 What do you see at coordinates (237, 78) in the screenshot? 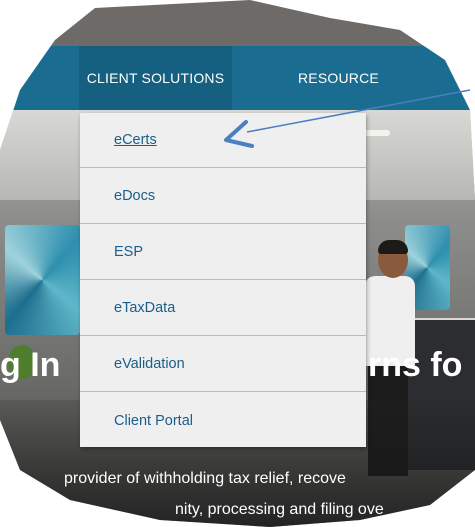
I see `main-navbar` at bounding box center [237, 78].